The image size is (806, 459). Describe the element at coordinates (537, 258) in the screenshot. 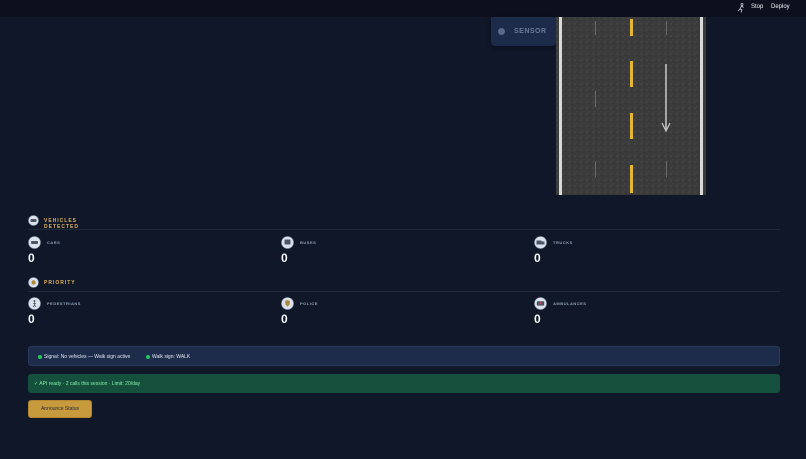

I see `trucks-count: 0` at that location.